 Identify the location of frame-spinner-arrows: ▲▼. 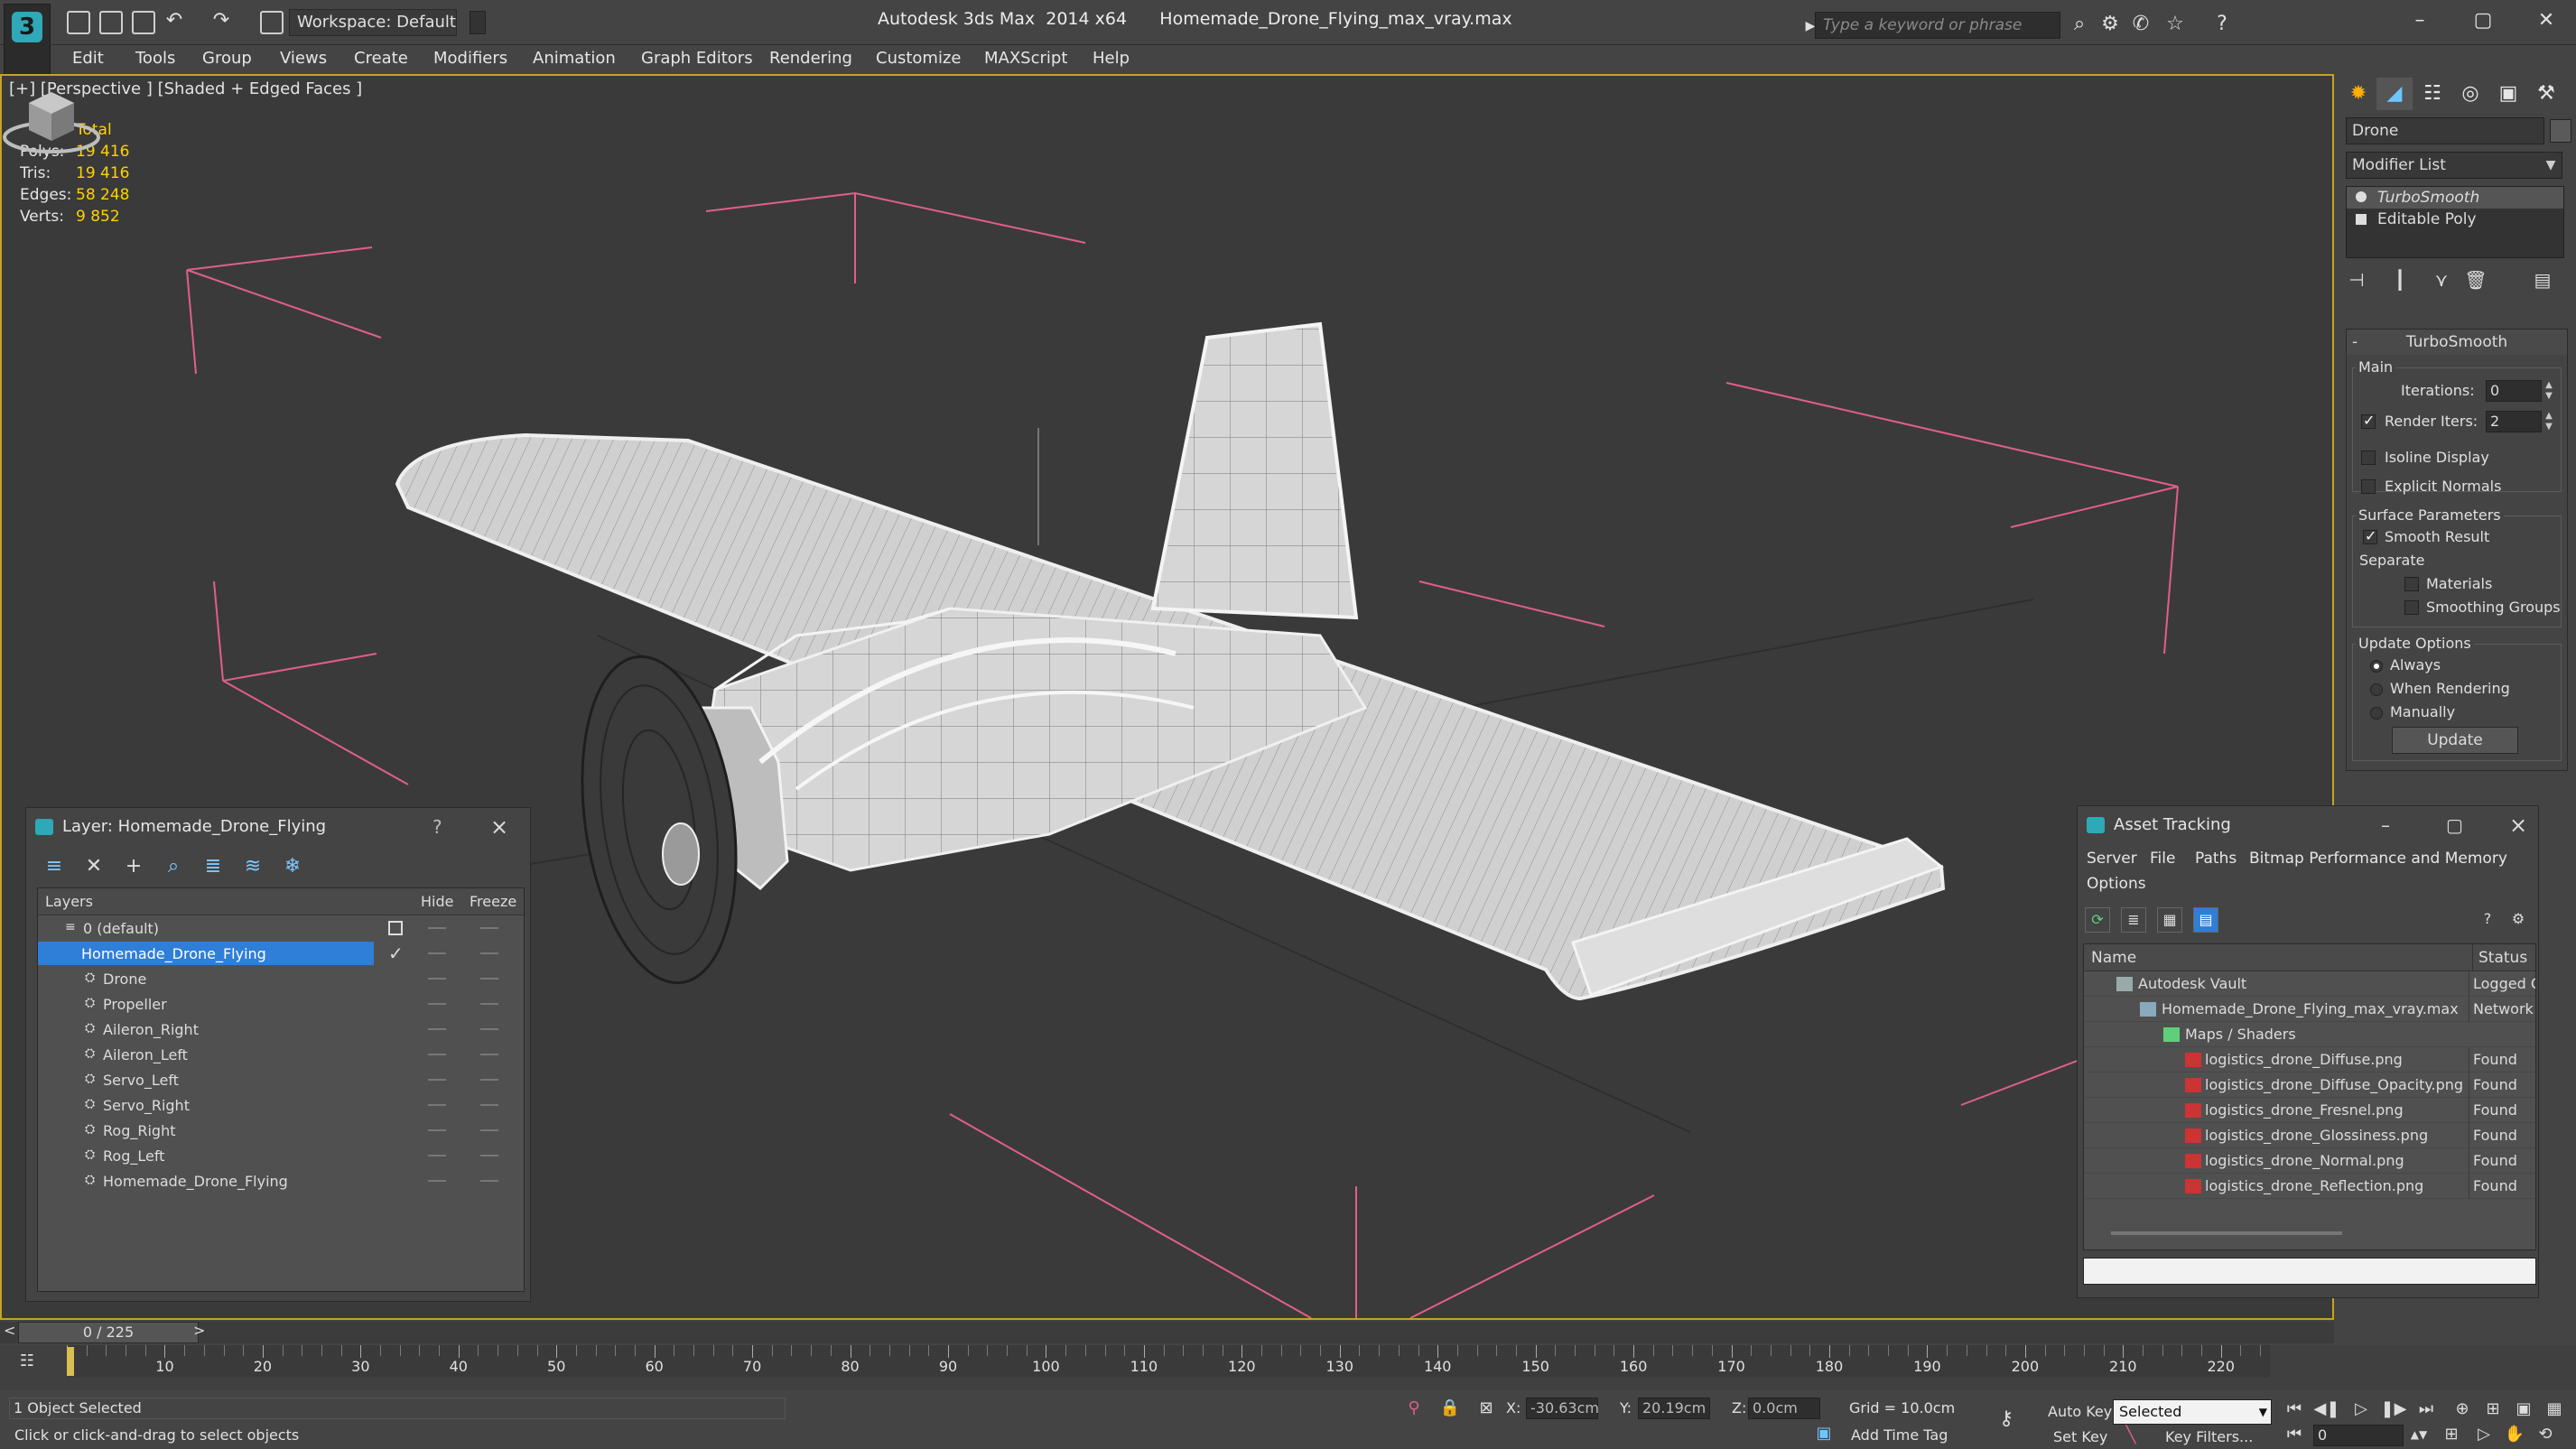
(2418, 1434).